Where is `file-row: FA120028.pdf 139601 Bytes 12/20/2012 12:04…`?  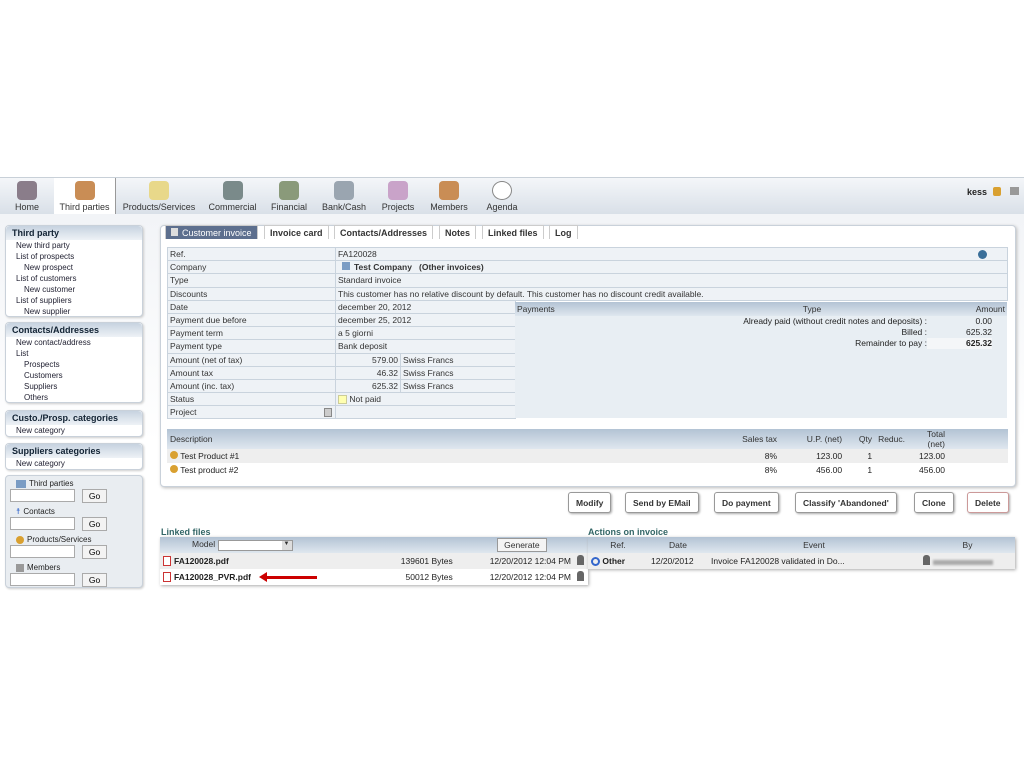
file-row: FA120028.pdf 139601 Bytes 12/20/2012 12:04… is located at coordinates (374, 561).